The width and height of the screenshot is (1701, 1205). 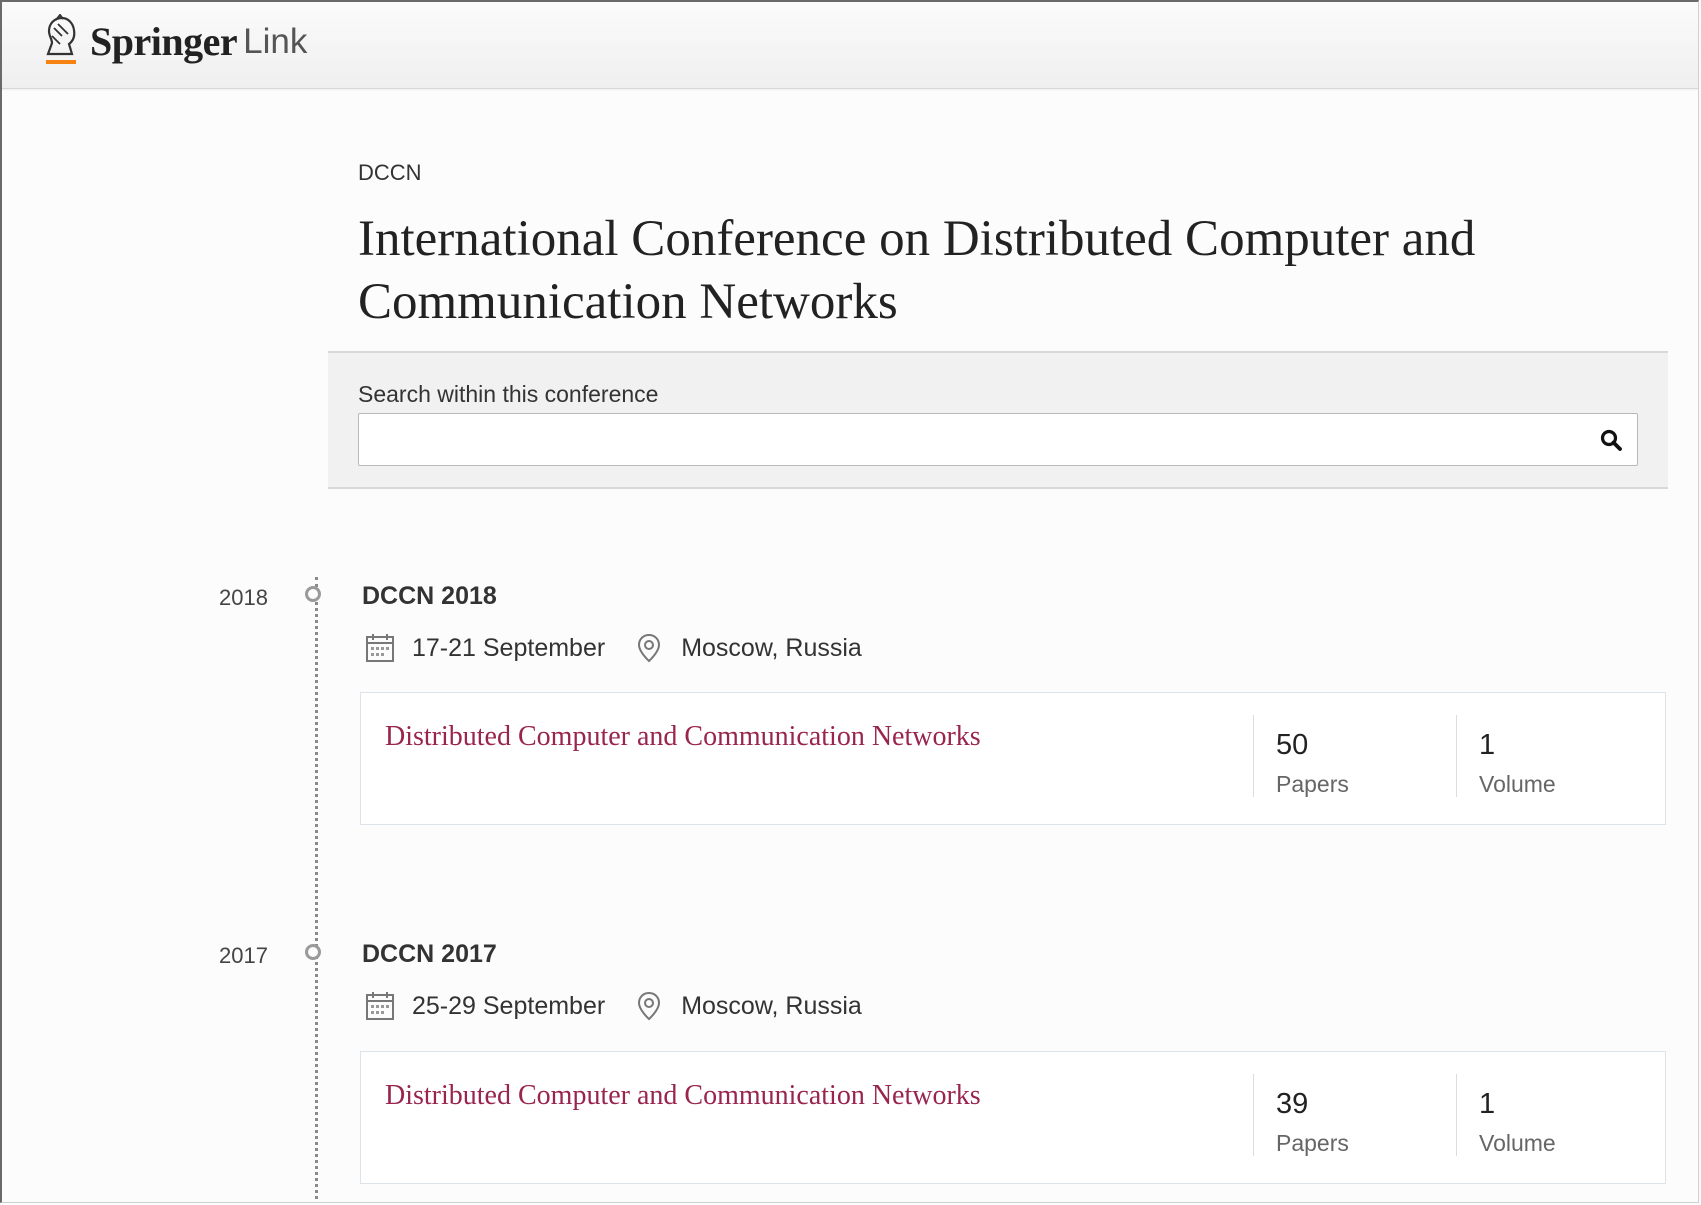 I want to click on search-icon, so click(x=1611, y=440).